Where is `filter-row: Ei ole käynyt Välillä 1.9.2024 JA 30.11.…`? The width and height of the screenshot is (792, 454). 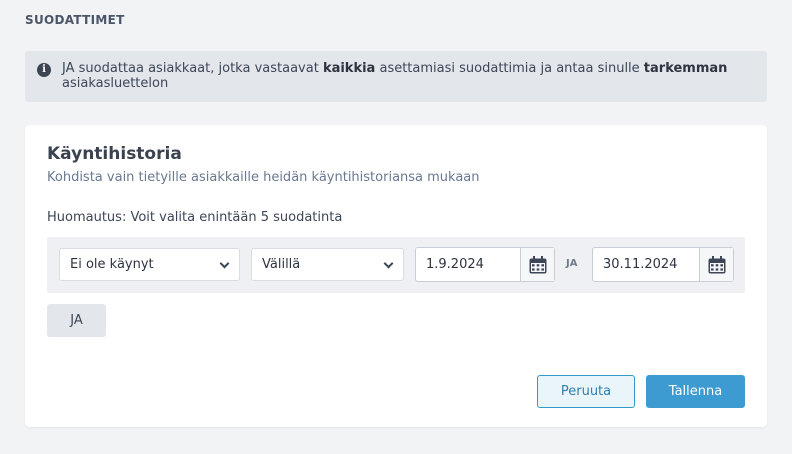 filter-row: Ei ole käynyt Välillä 1.9.2024 JA 30.11.… is located at coordinates (396, 265).